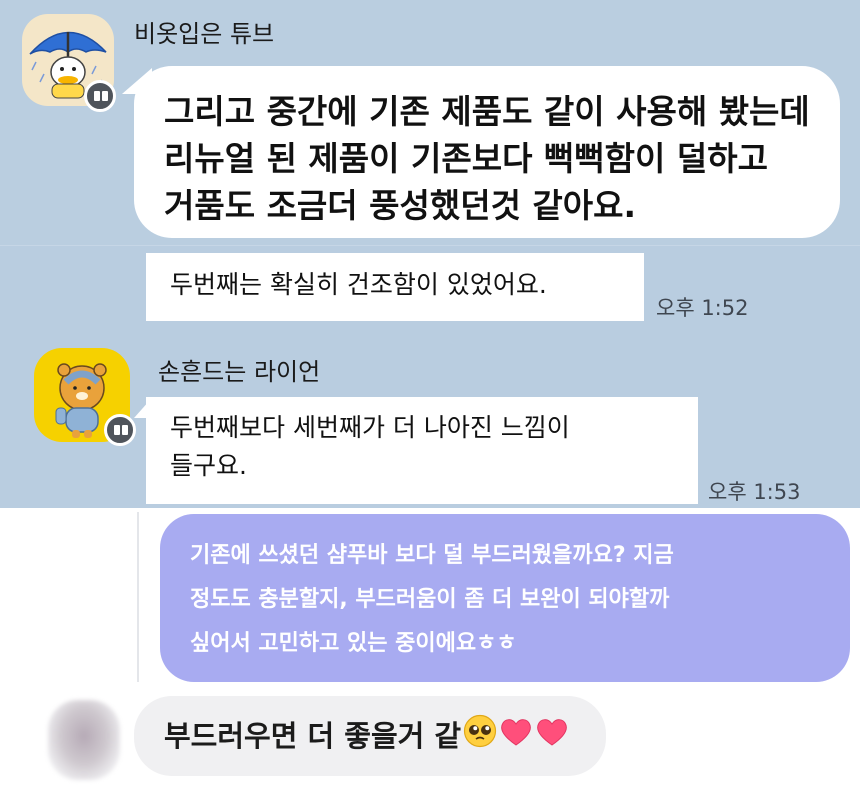  I want to click on message-line: 부드러우면 더 좋을거 같, so click(313, 736).